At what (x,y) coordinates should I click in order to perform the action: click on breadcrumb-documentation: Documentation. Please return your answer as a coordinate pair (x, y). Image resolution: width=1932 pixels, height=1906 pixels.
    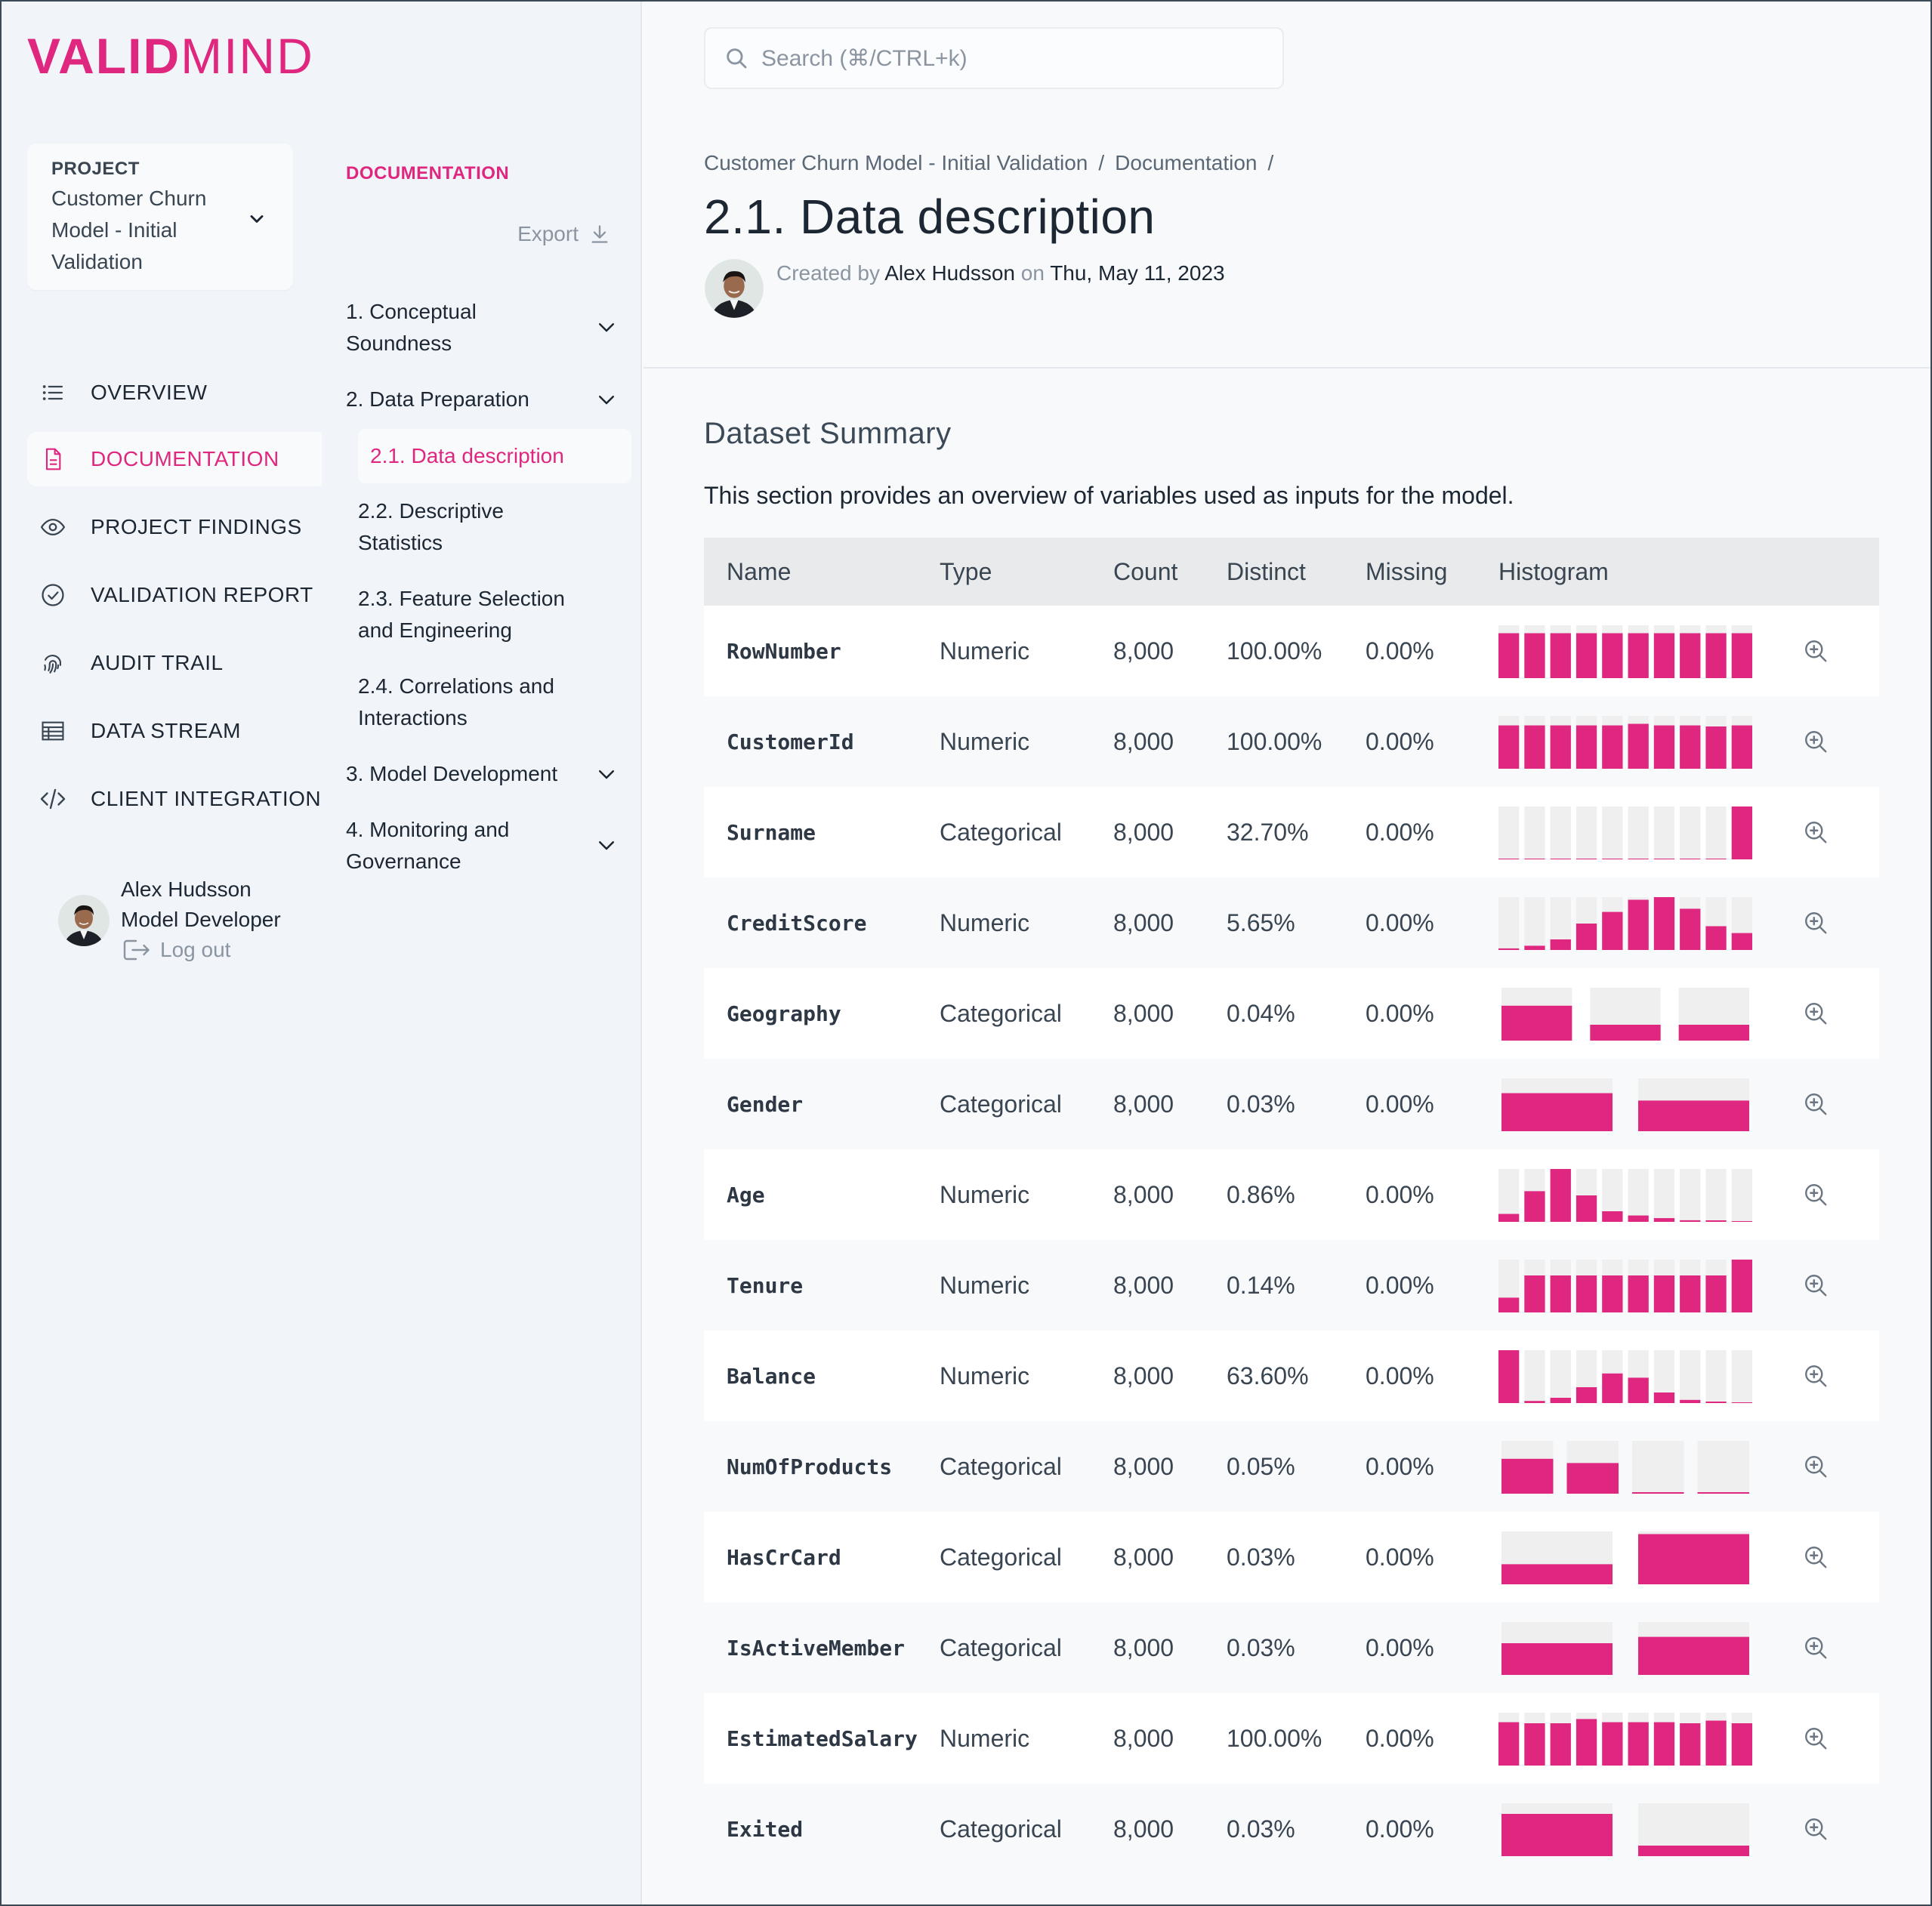
    Looking at the image, I should click on (1186, 162).